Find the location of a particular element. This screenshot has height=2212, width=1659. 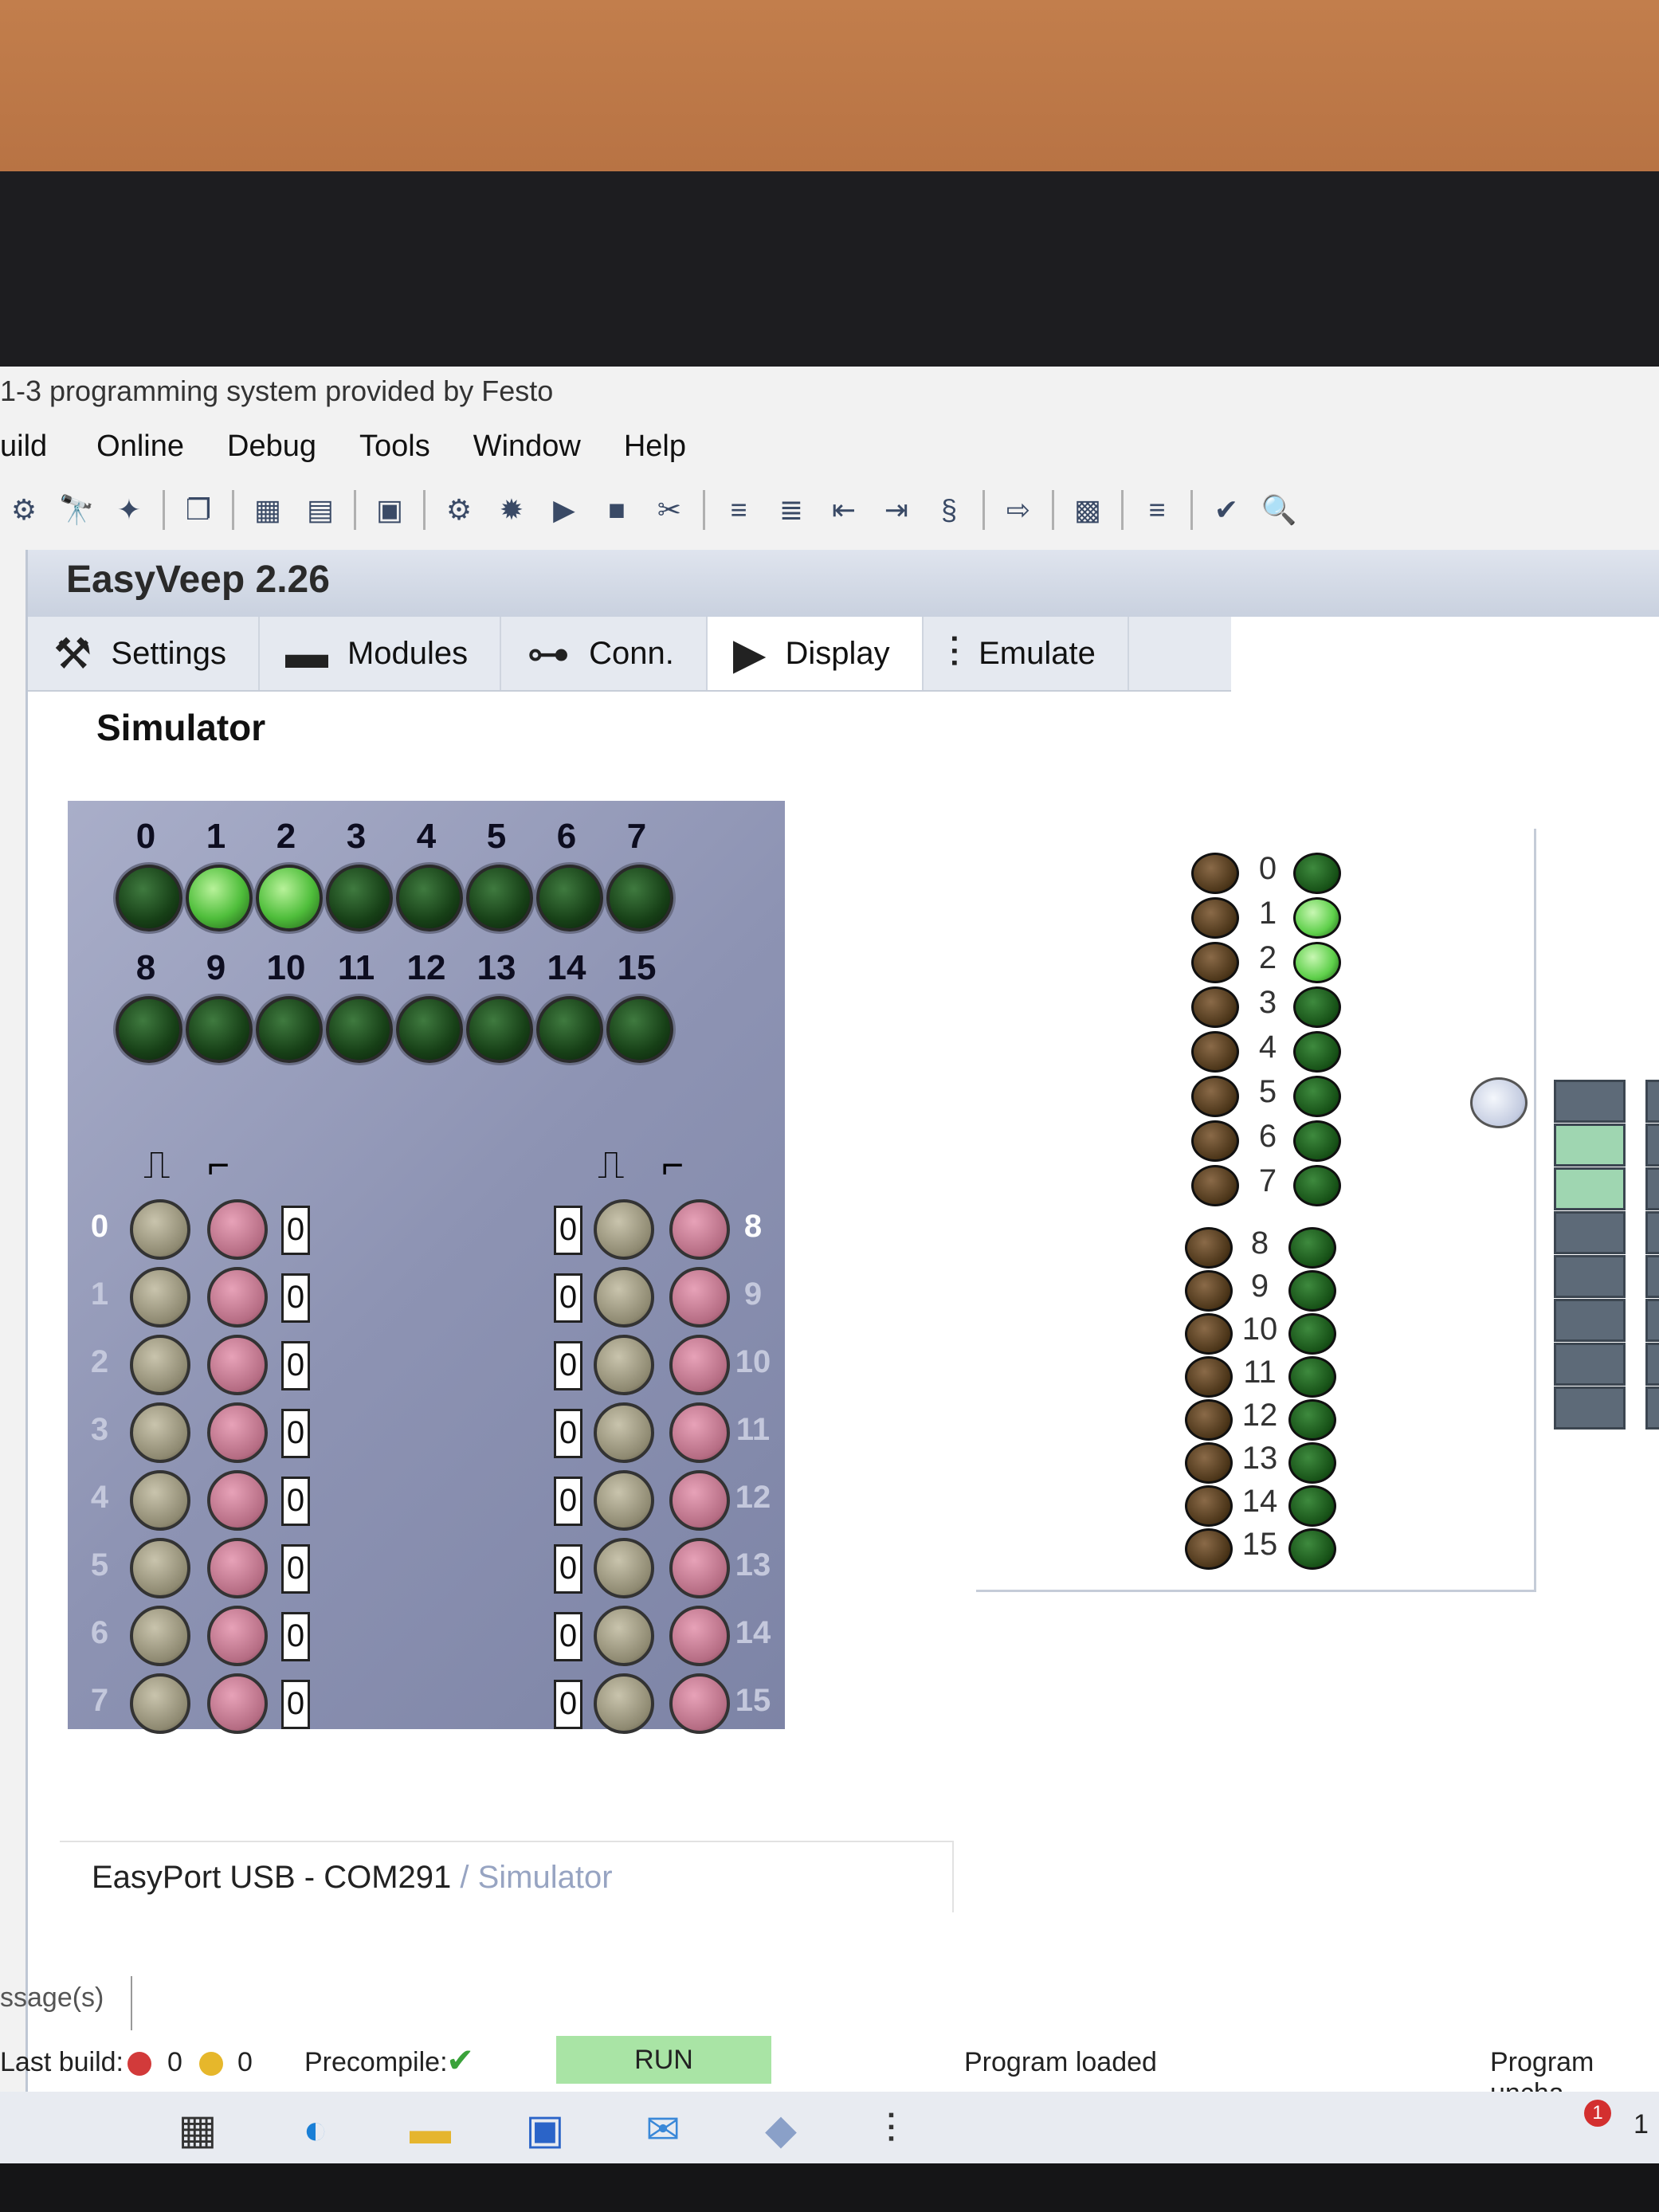

tab-display: ▶ Display is located at coordinates (815, 653).